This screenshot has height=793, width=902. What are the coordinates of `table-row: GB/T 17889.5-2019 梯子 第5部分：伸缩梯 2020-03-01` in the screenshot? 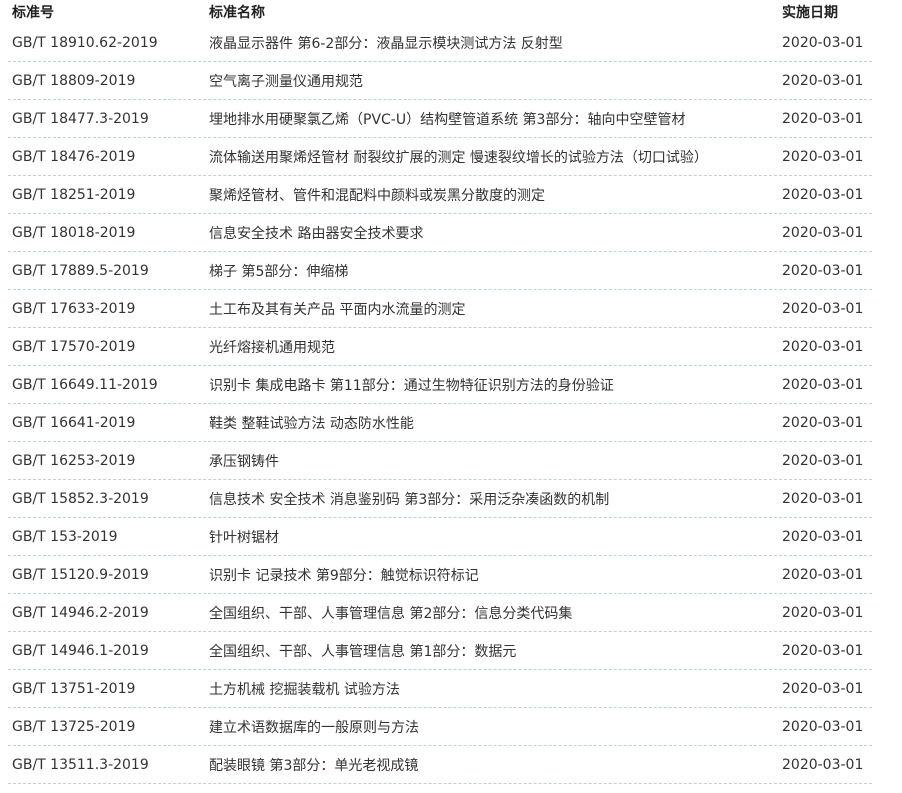 It's located at (440, 271).